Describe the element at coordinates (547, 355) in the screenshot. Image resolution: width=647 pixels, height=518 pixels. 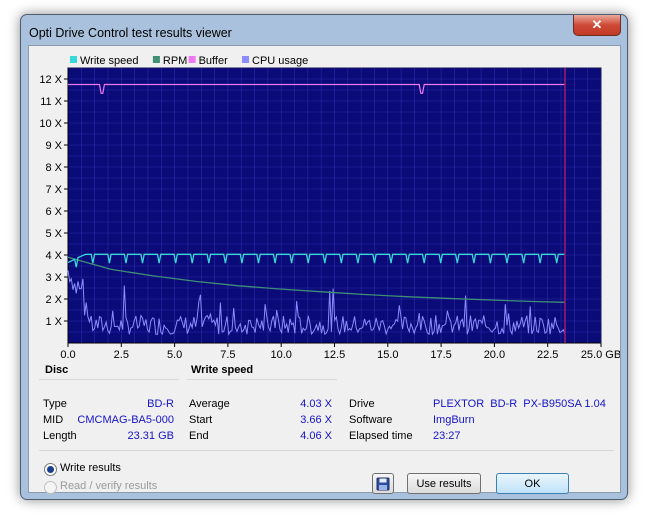
I see `x-tick-label: 22.5` at that location.